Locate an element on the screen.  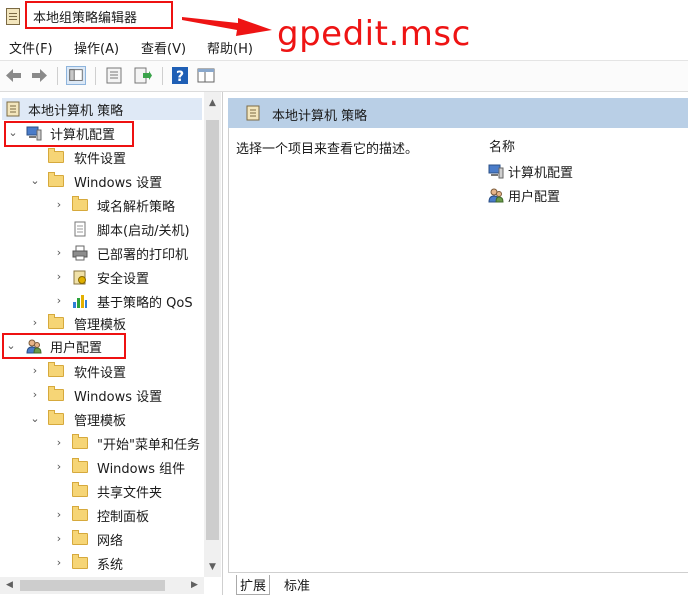
tree-item-name-resolution-policy: › 域名解析策略 is located at coordinates (125, 205).